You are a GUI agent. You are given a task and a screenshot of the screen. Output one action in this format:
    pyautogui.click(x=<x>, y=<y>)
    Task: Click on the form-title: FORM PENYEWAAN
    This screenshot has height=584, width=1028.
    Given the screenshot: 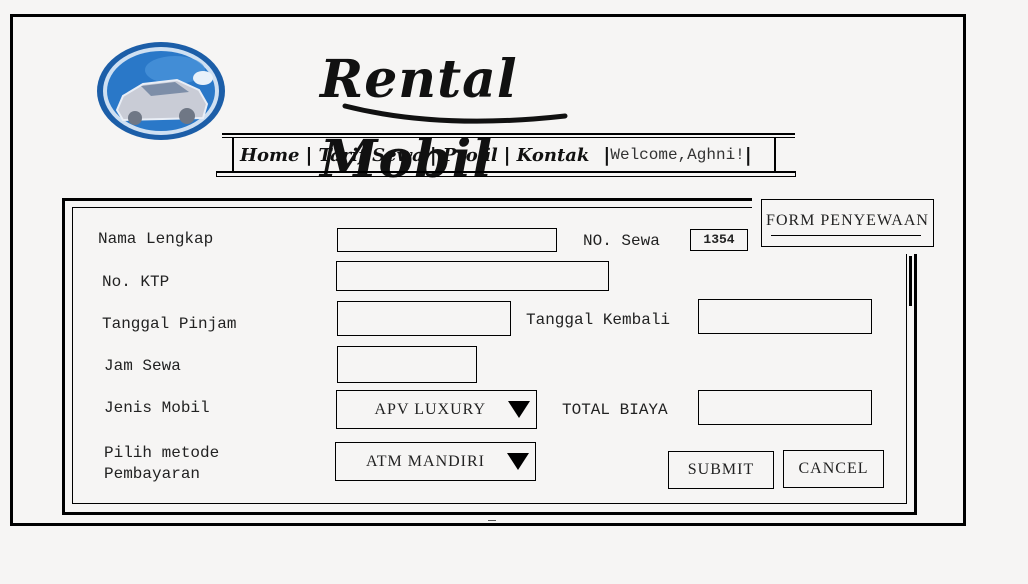 What is the action you would take?
    pyautogui.click(x=847, y=223)
    